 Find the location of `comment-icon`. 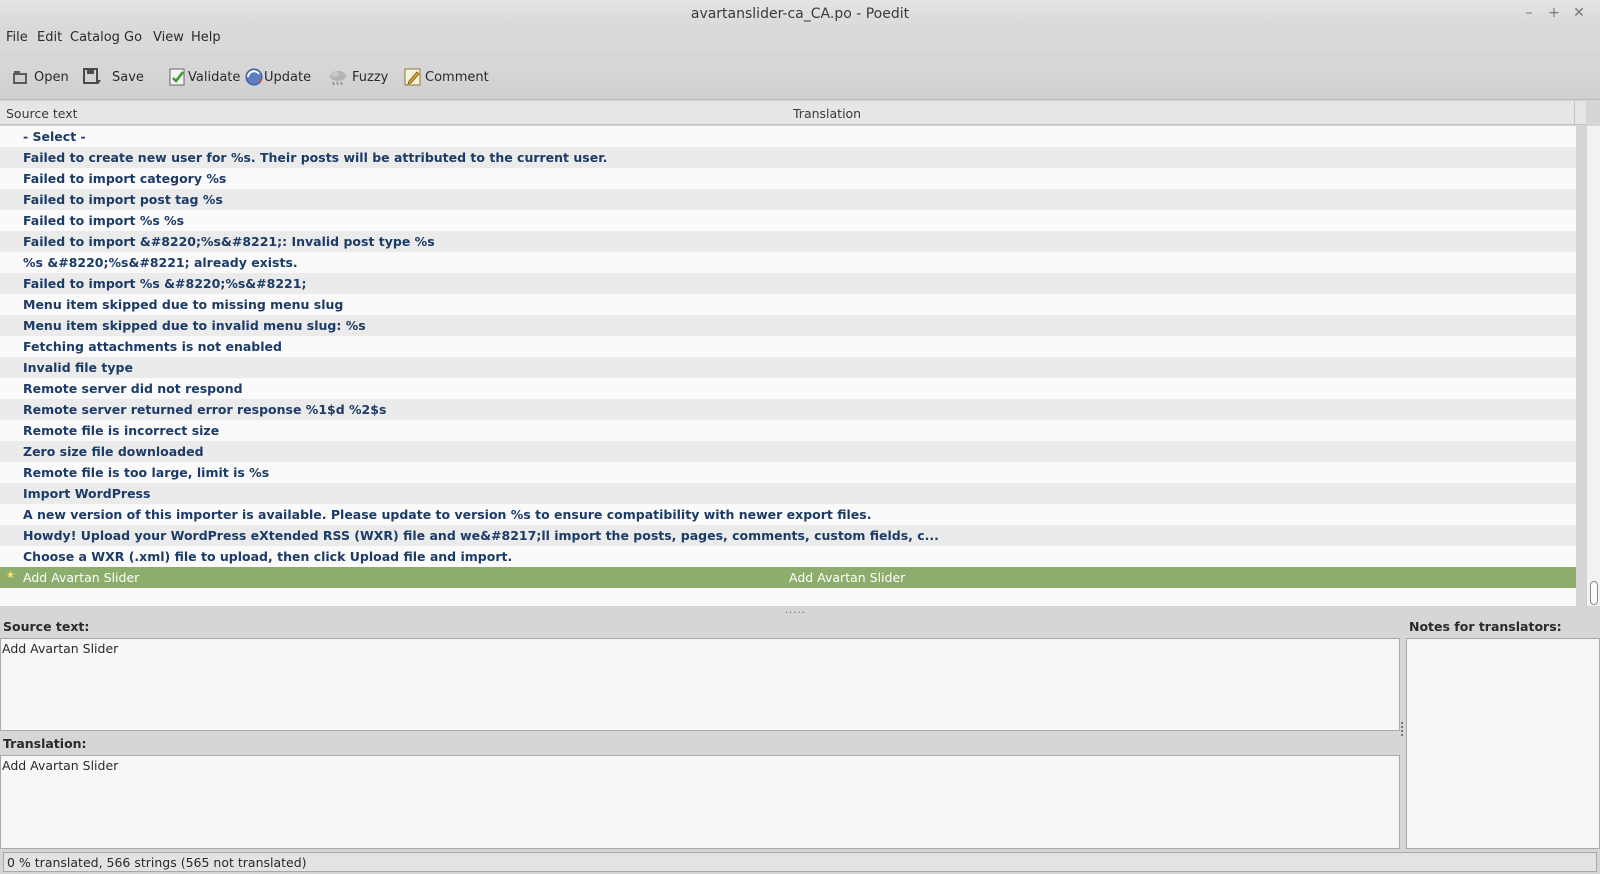

comment-icon is located at coordinates (413, 77).